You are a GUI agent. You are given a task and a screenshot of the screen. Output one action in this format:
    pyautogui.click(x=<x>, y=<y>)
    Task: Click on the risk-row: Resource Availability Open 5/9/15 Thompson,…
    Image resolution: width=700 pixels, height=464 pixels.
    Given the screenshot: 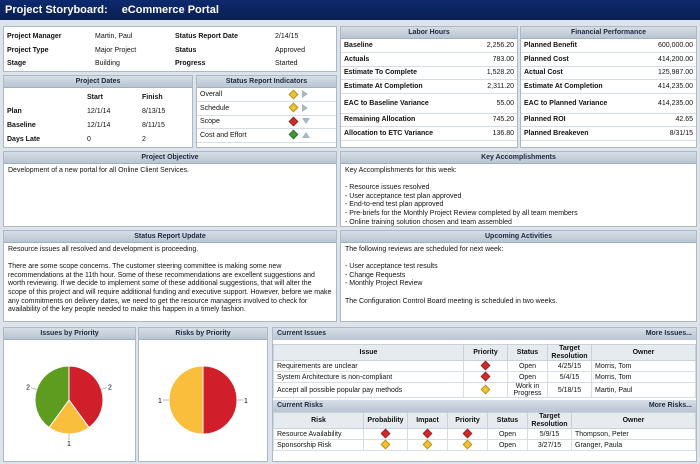 What is the action you would take?
    pyautogui.click(x=484, y=434)
    